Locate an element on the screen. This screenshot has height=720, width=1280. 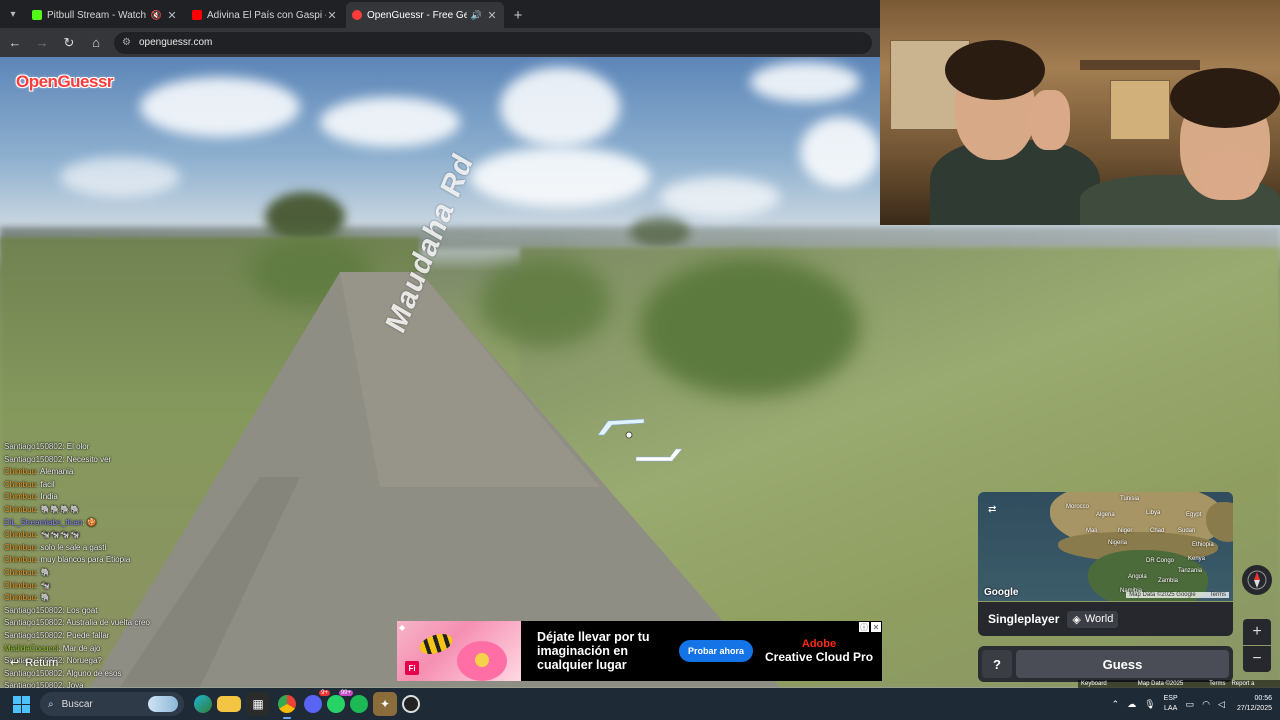
ad-cta-button: Probar ahora is located at coordinates (716, 651).